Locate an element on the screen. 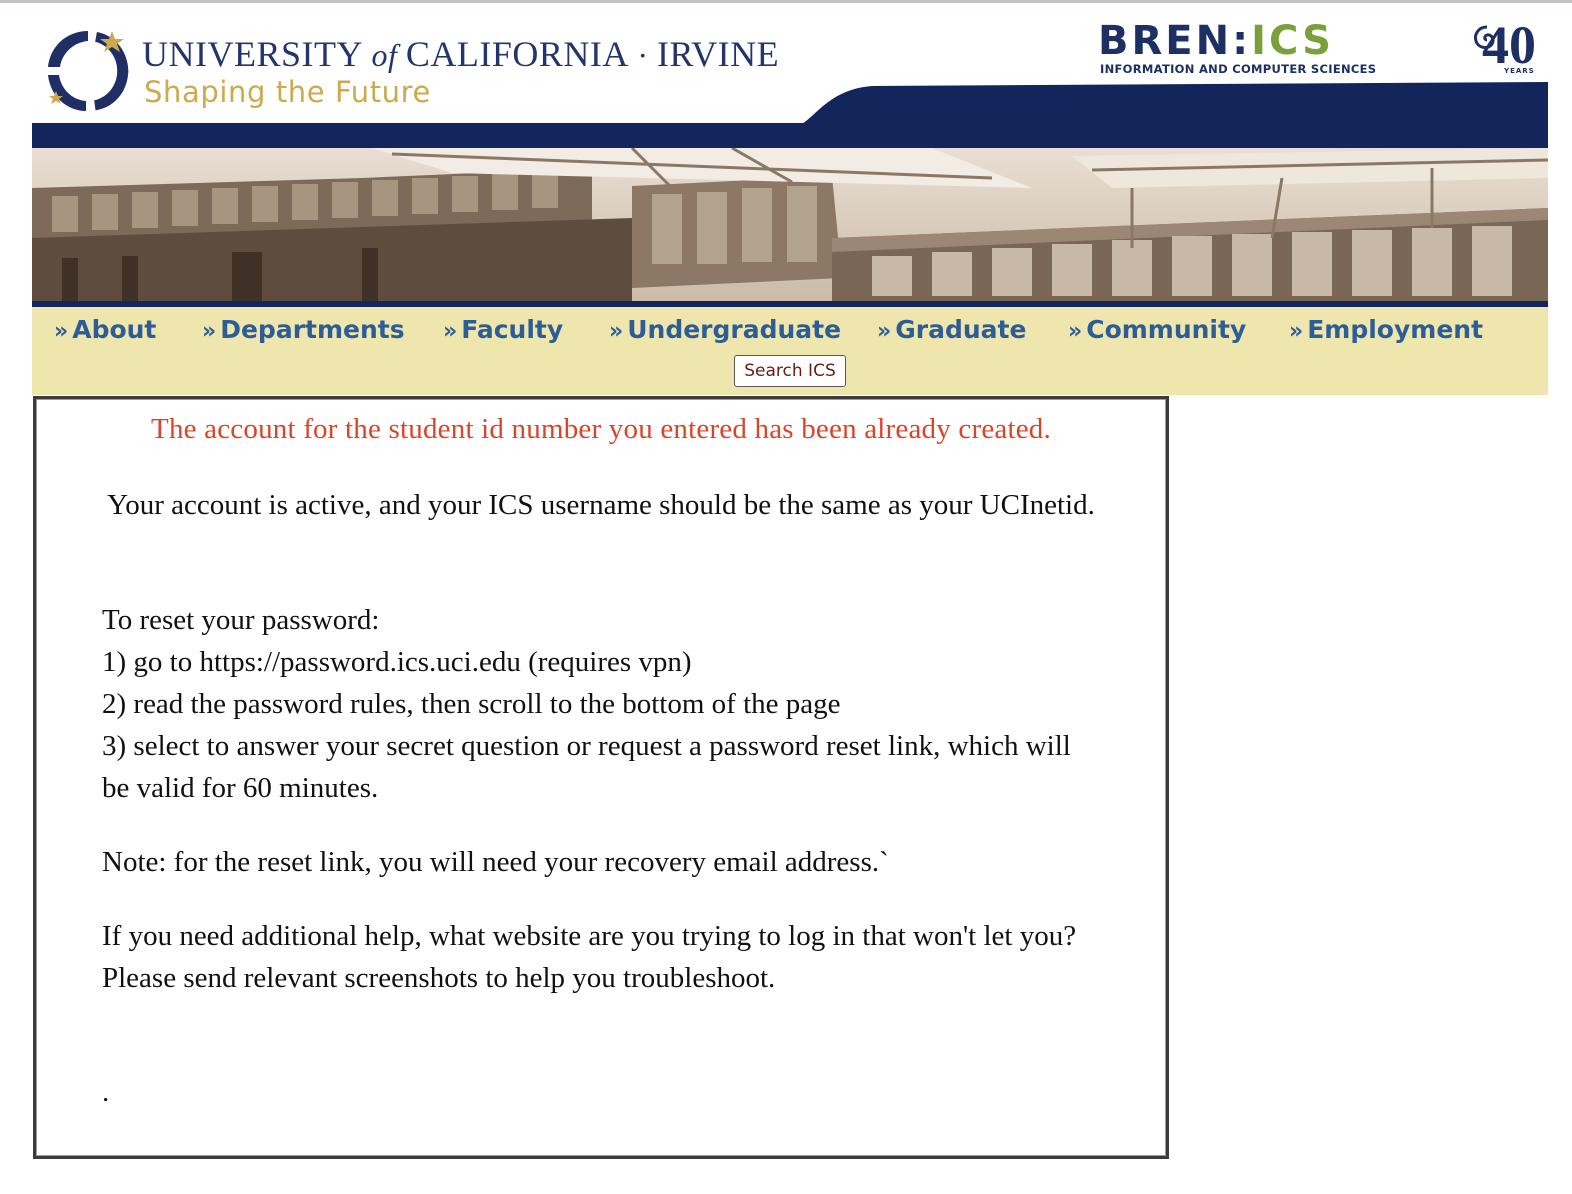  uci-wordmark: UNIVERSITY of CALIFORNIA · IRVINE is located at coordinates (460, 54).